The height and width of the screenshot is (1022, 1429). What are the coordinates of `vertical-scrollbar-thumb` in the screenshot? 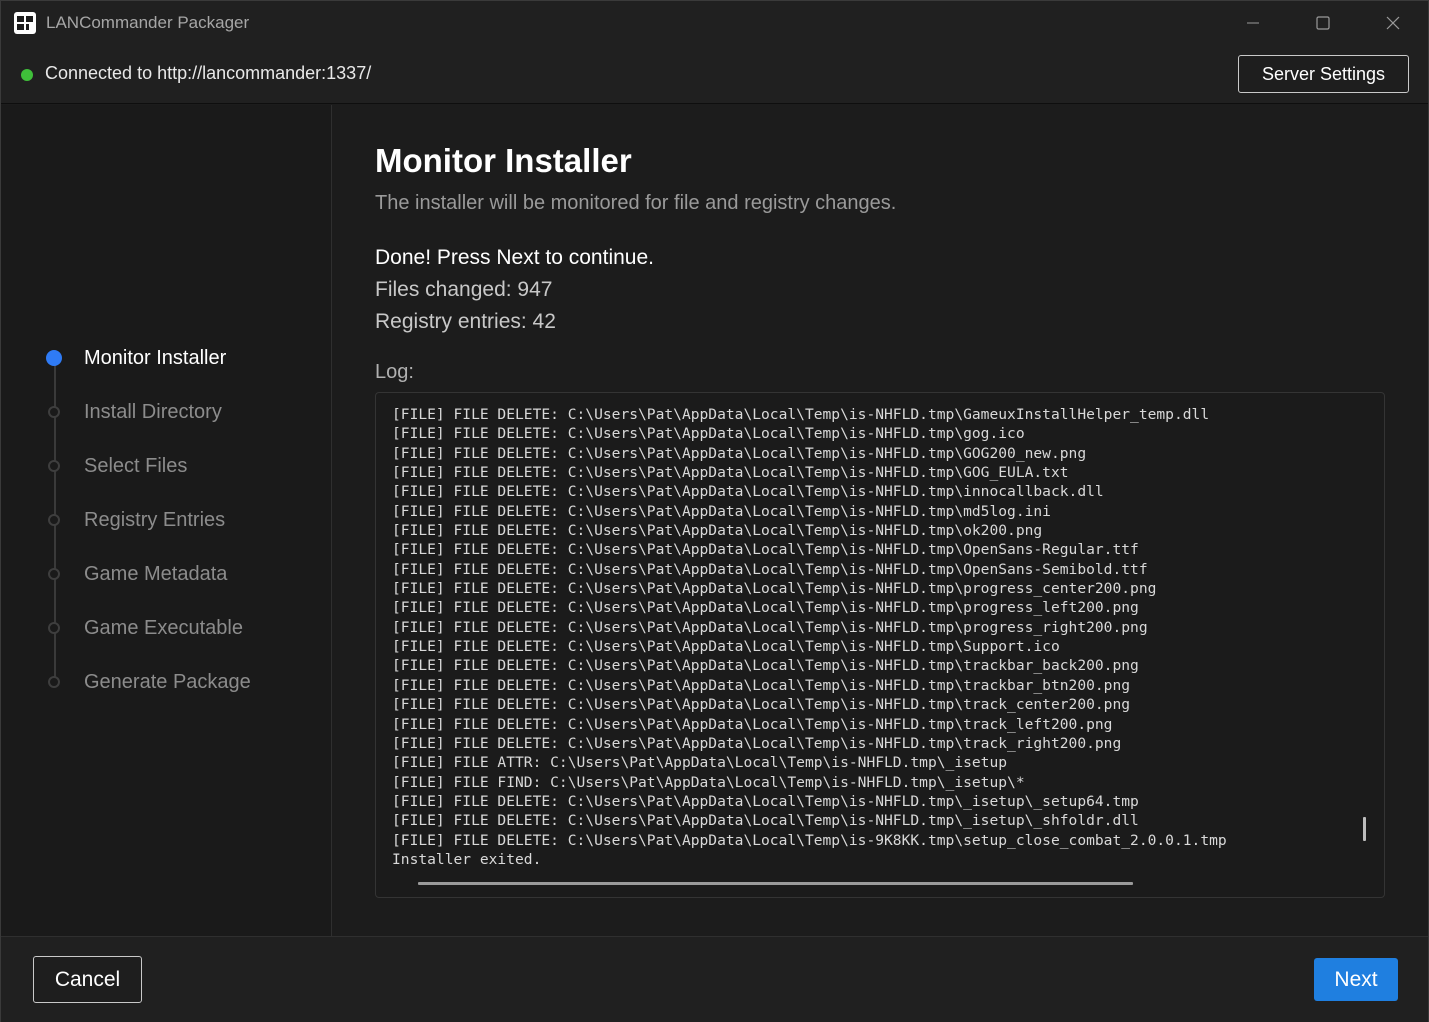 It's located at (1364, 829).